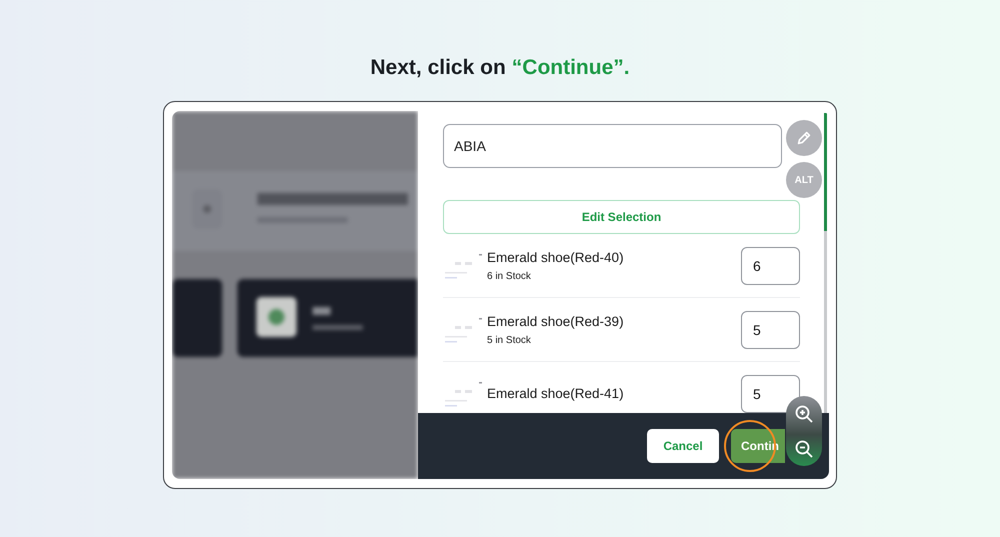 This screenshot has width=1000, height=537. I want to click on edit-selection-button: Edit Selection, so click(621, 217).